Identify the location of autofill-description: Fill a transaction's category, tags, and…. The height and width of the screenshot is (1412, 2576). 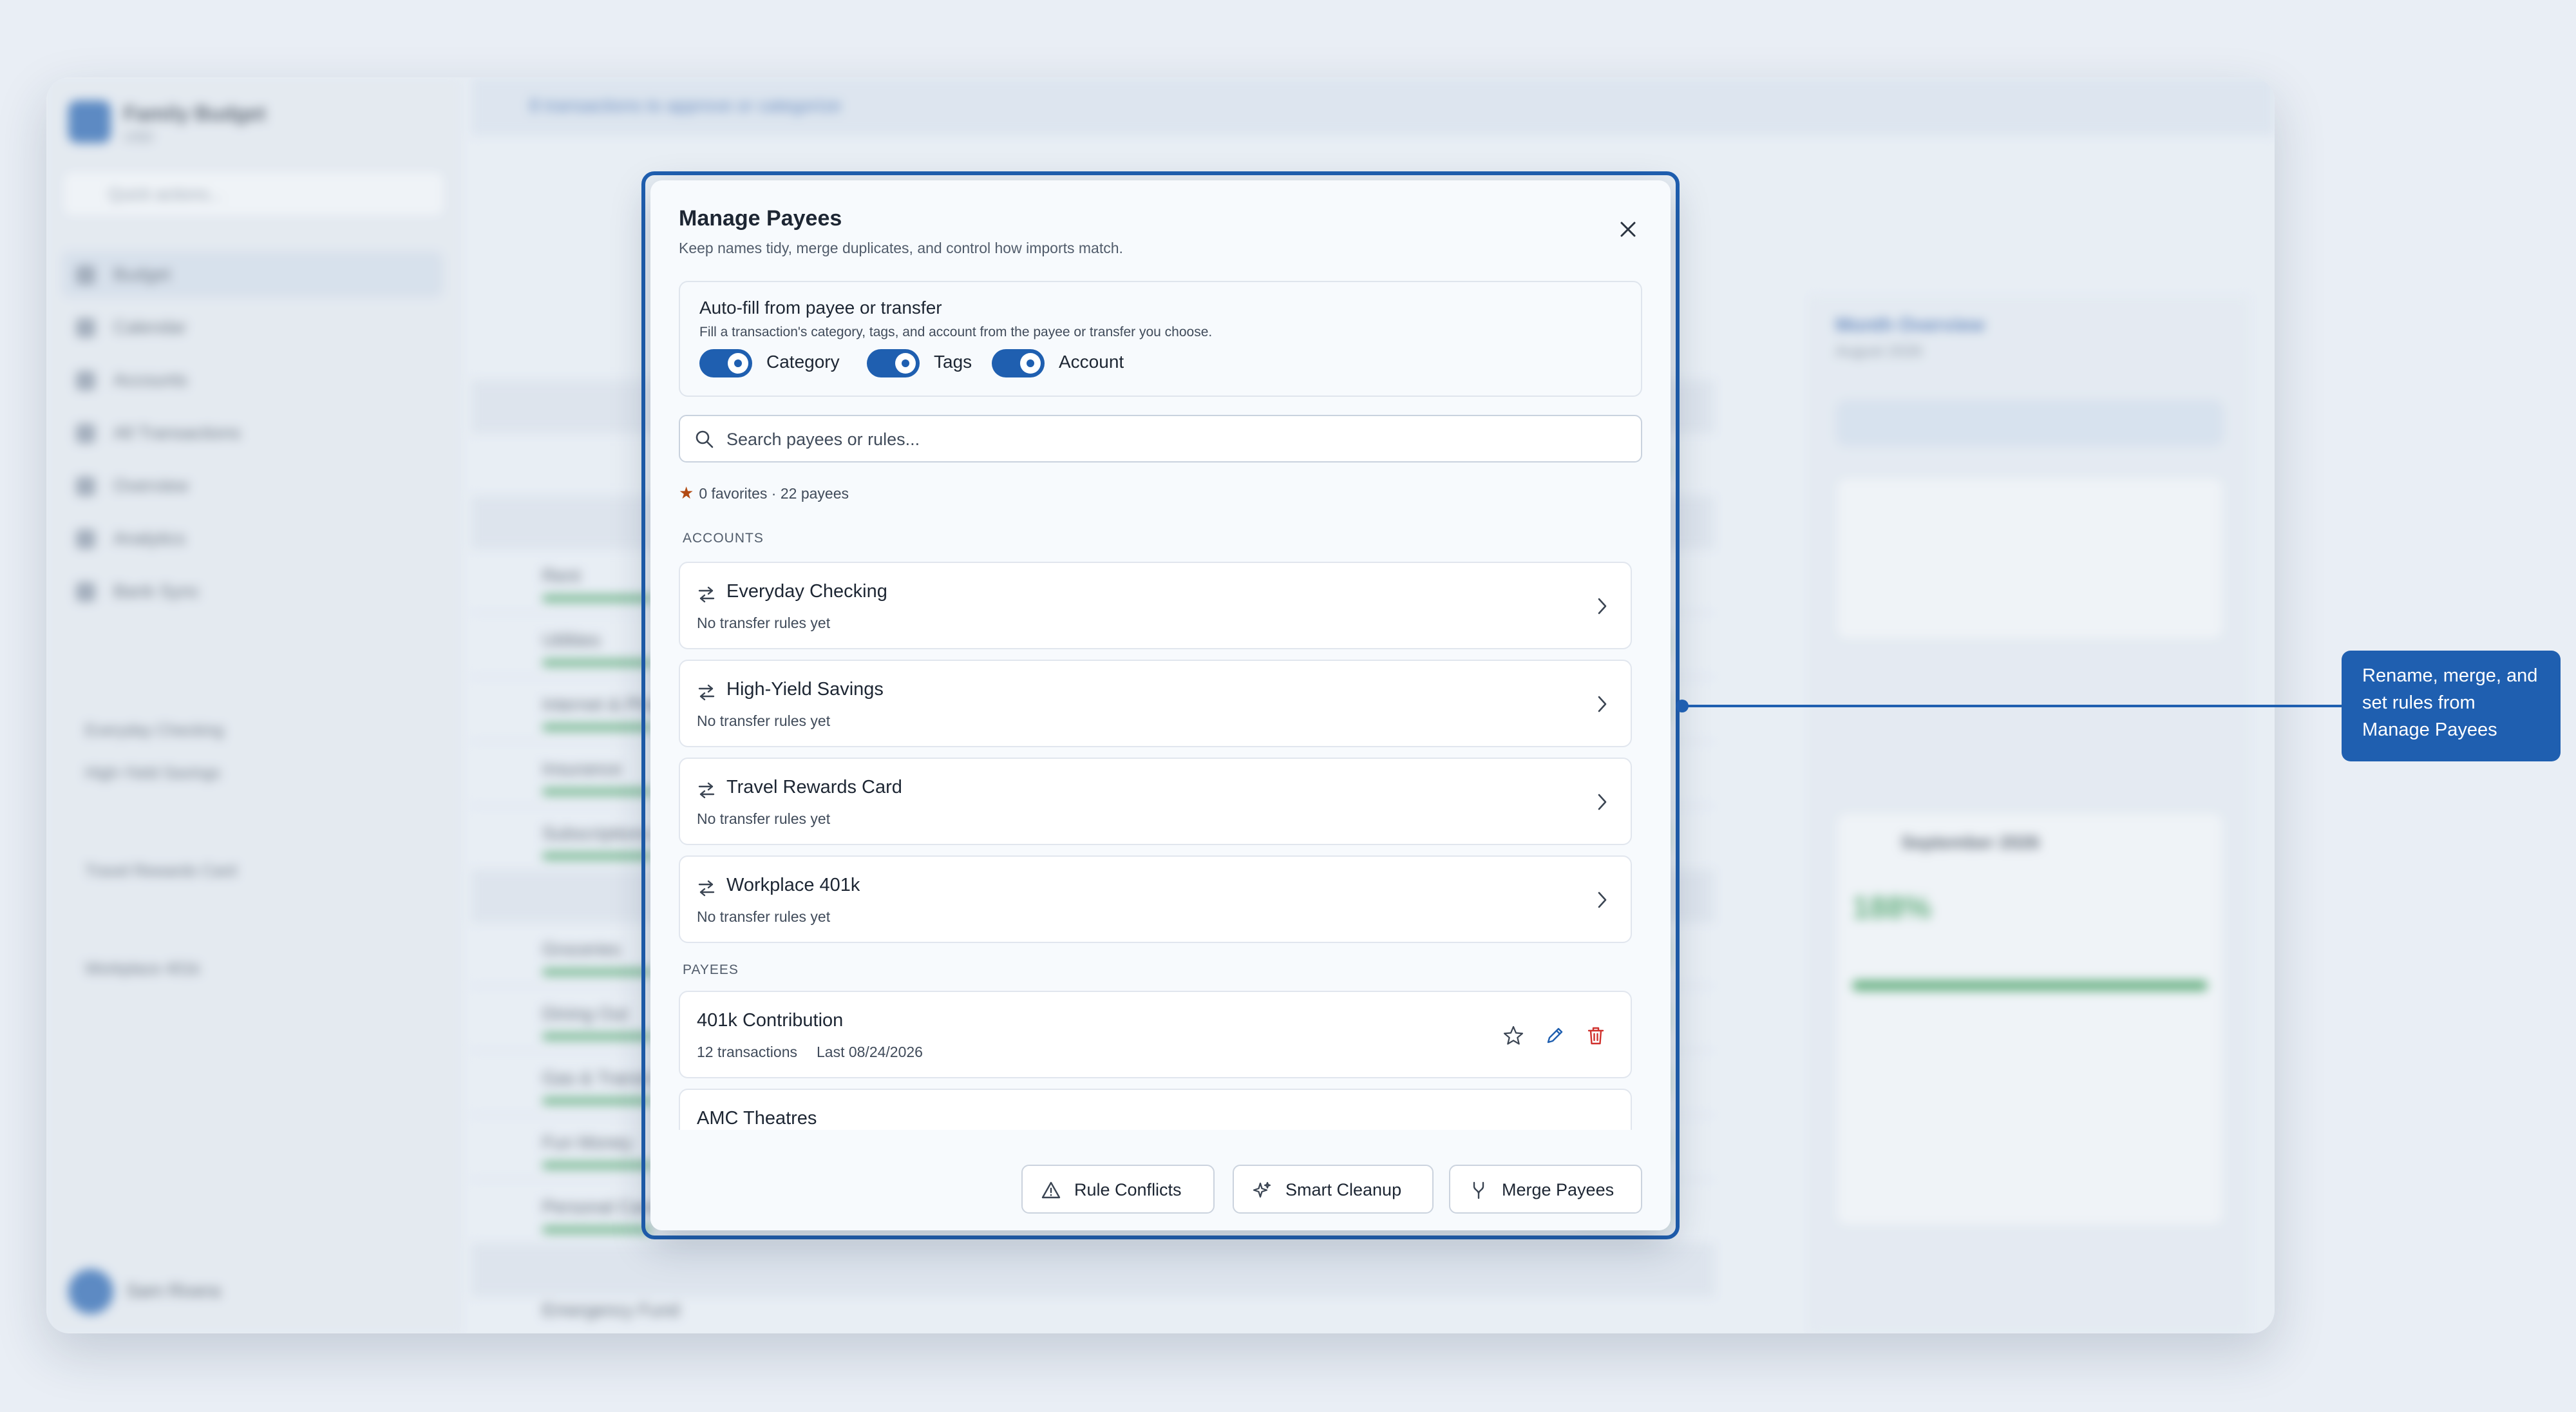
(956, 332).